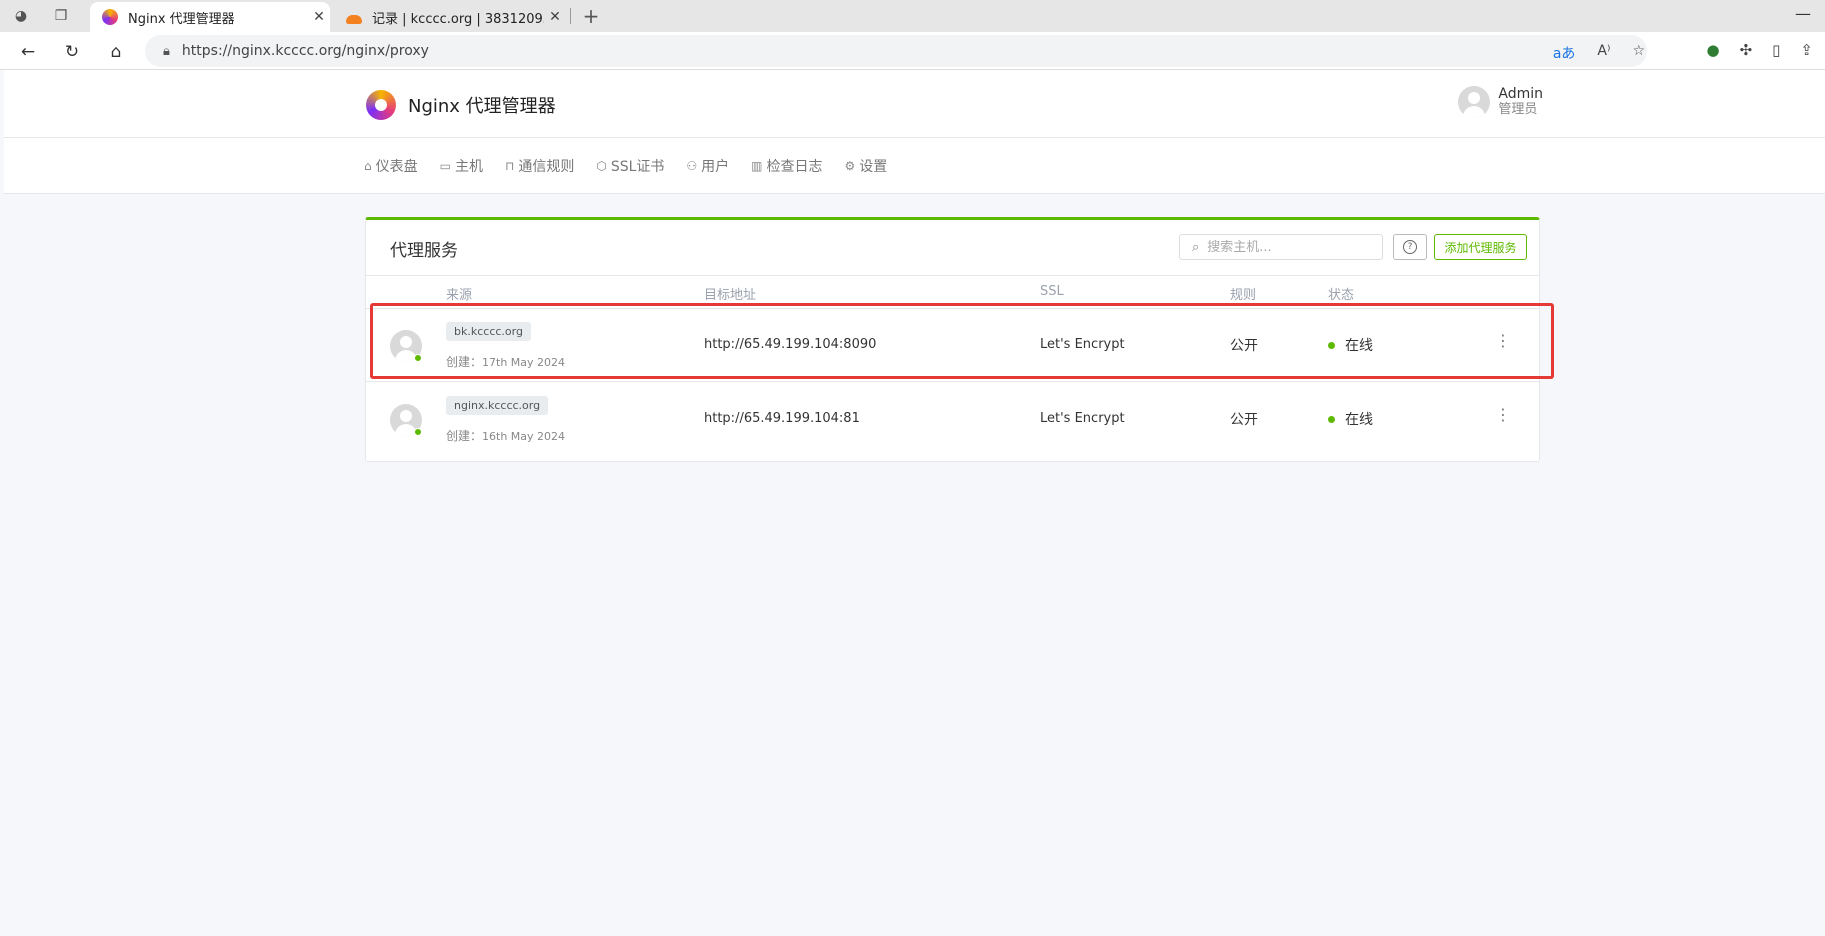 The height and width of the screenshot is (936, 1825). I want to click on column-source: 来源, so click(459, 295).